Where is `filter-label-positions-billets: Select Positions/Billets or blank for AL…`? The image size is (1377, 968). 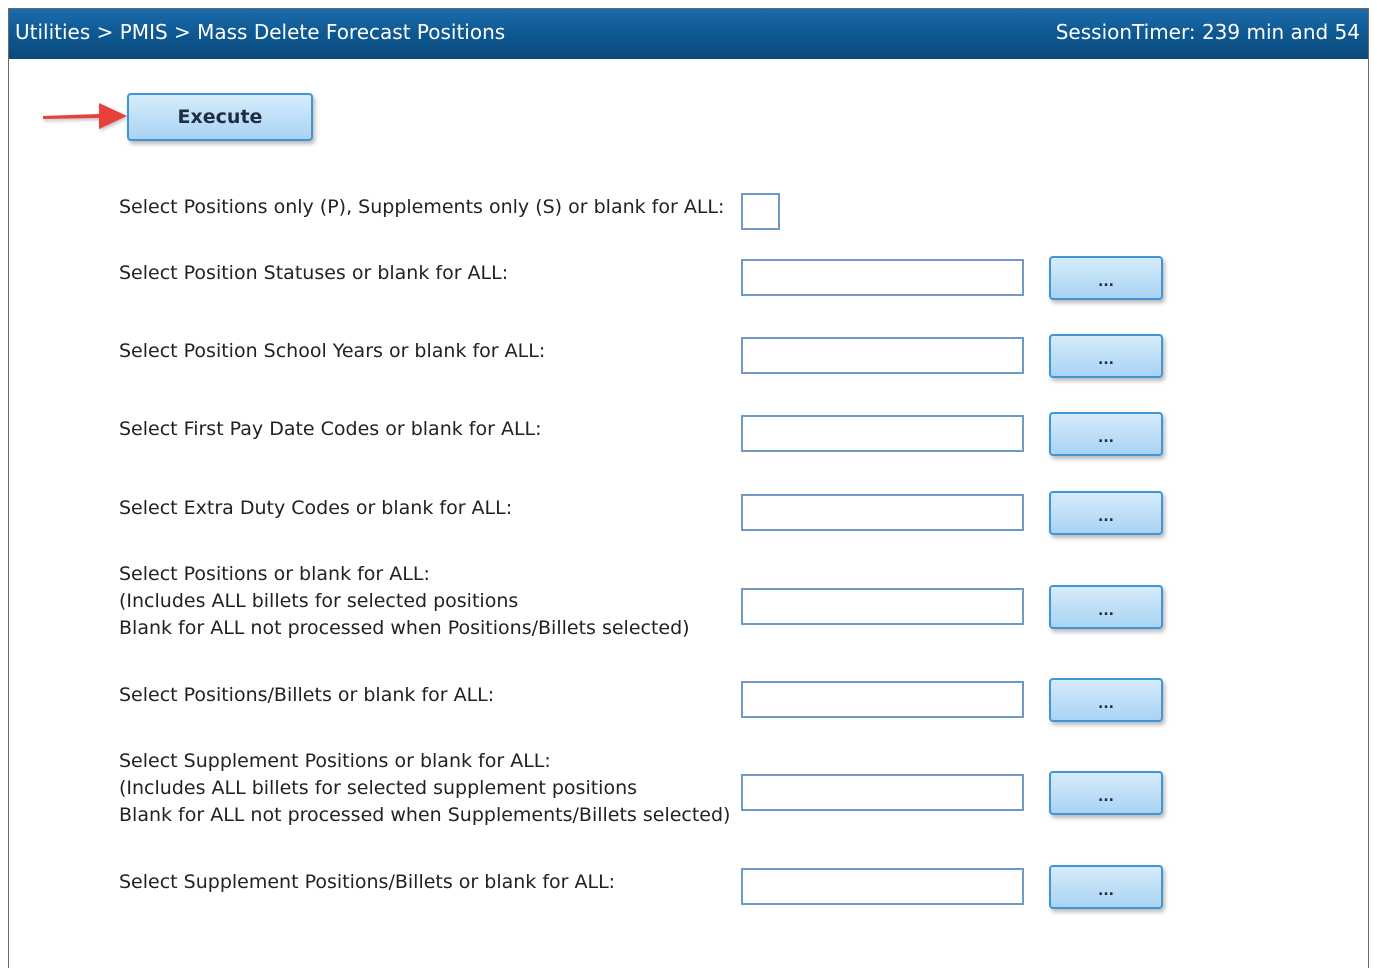 filter-label-positions-billets: Select Positions/Billets or blank for AL… is located at coordinates (306, 695).